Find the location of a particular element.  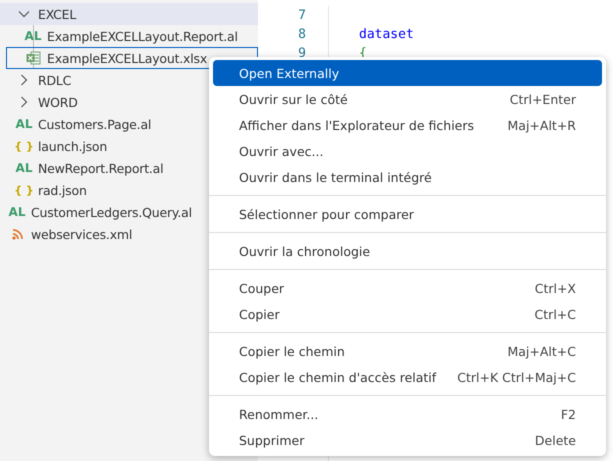

menu-item: Couper Ctrl+X is located at coordinates (407, 288).